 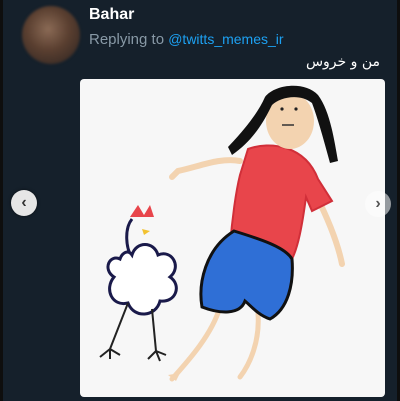 What do you see at coordinates (51, 35) in the screenshot?
I see `avatar` at bounding box center [51, 35].